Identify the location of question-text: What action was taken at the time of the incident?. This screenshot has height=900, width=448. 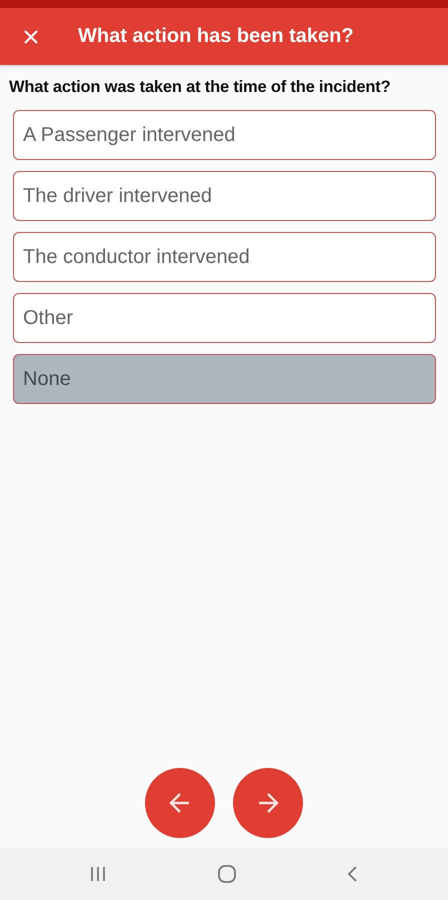
(200, 87).